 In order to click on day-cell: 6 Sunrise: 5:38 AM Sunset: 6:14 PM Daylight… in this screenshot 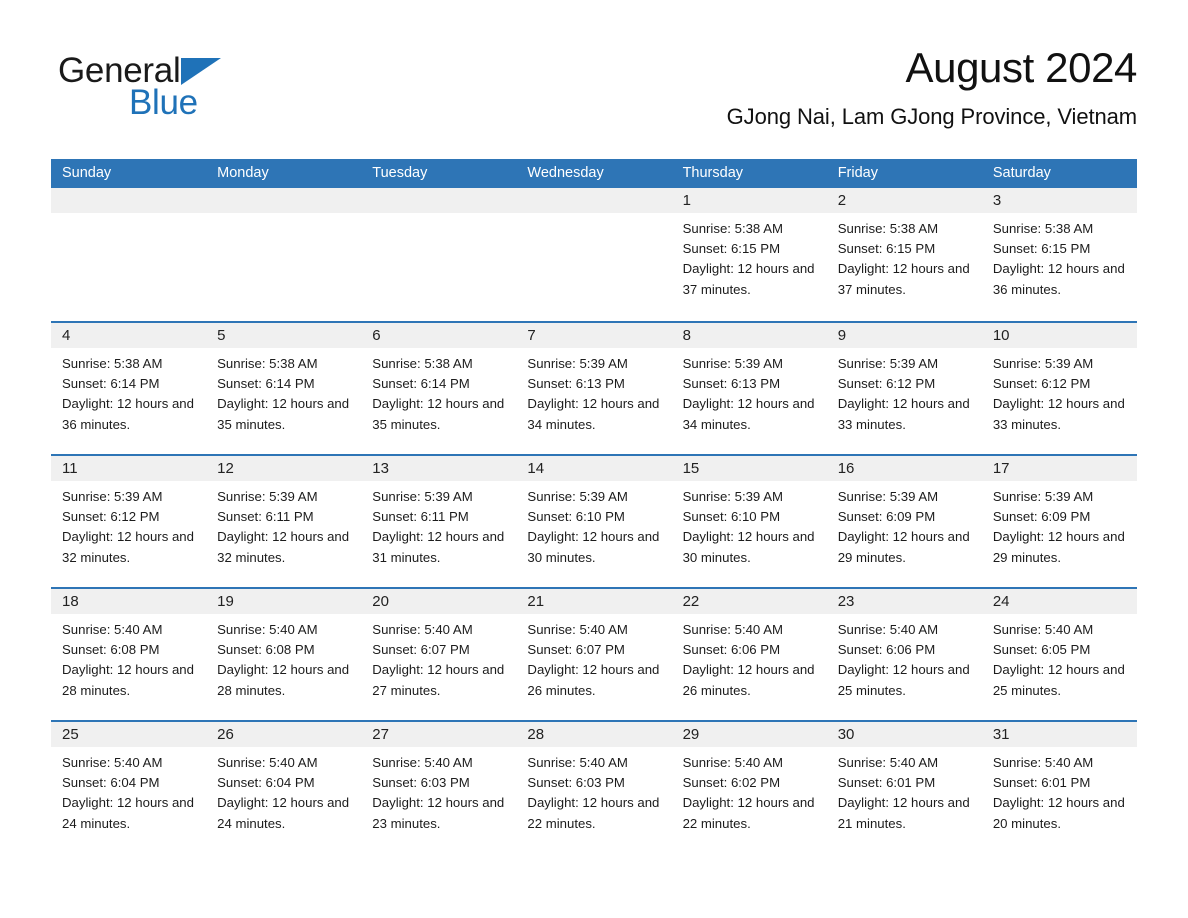, I will do `click(439, 388)`.